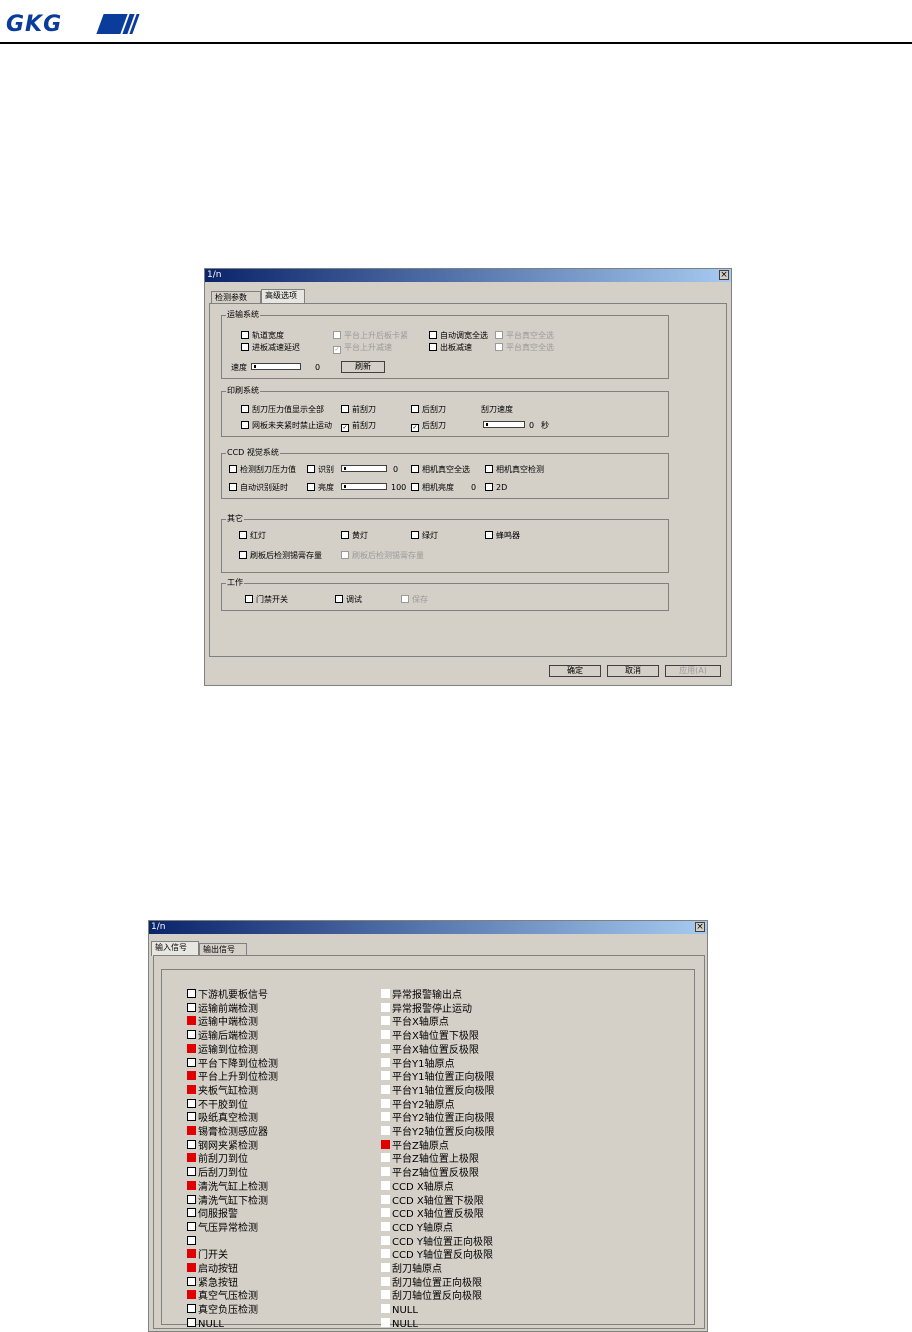 Image resolution: width=912 pixels, height=1332 pixels. I want to click on refresh-button: 刷新, so click(363, 367).